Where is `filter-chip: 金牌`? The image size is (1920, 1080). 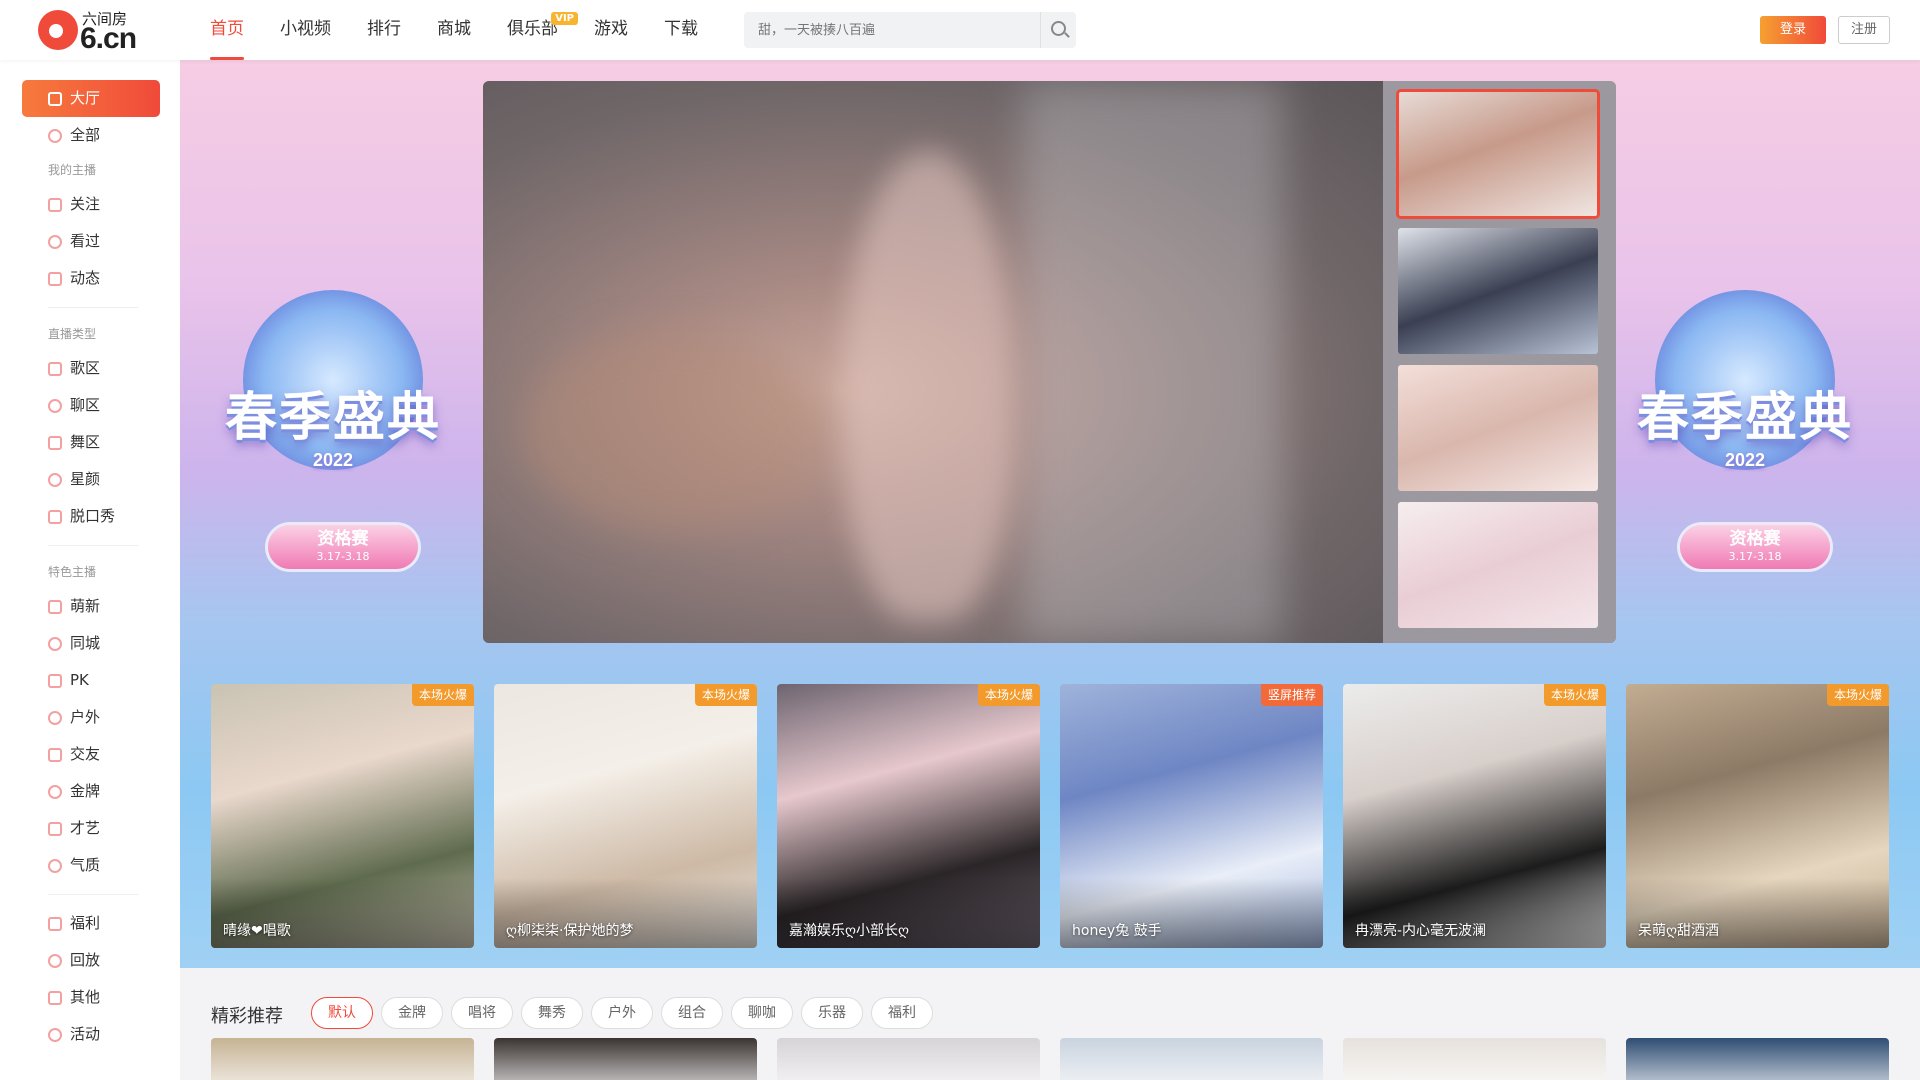 filter-chip: 金牌 is located at coordinates (412, 1013).